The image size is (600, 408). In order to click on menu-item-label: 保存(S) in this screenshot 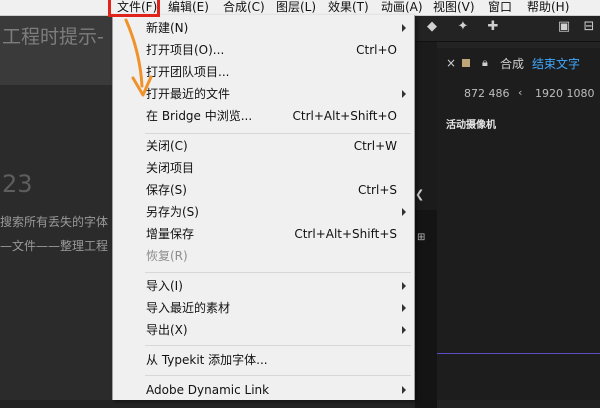, I will do `click(166, 190)`.